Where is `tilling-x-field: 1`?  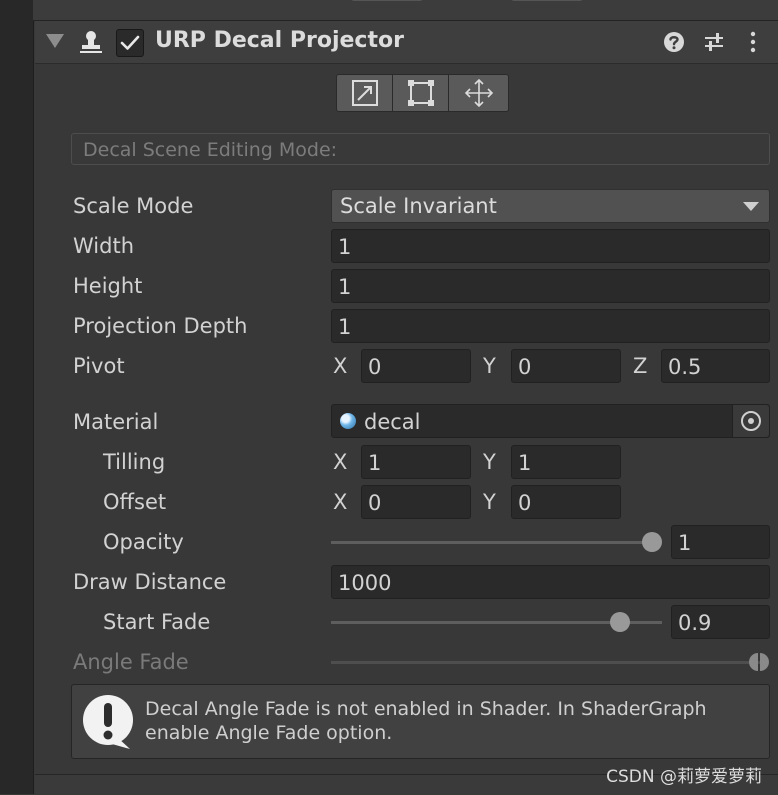
tilling-x-field: 1 is located at coordinates (416, 462).